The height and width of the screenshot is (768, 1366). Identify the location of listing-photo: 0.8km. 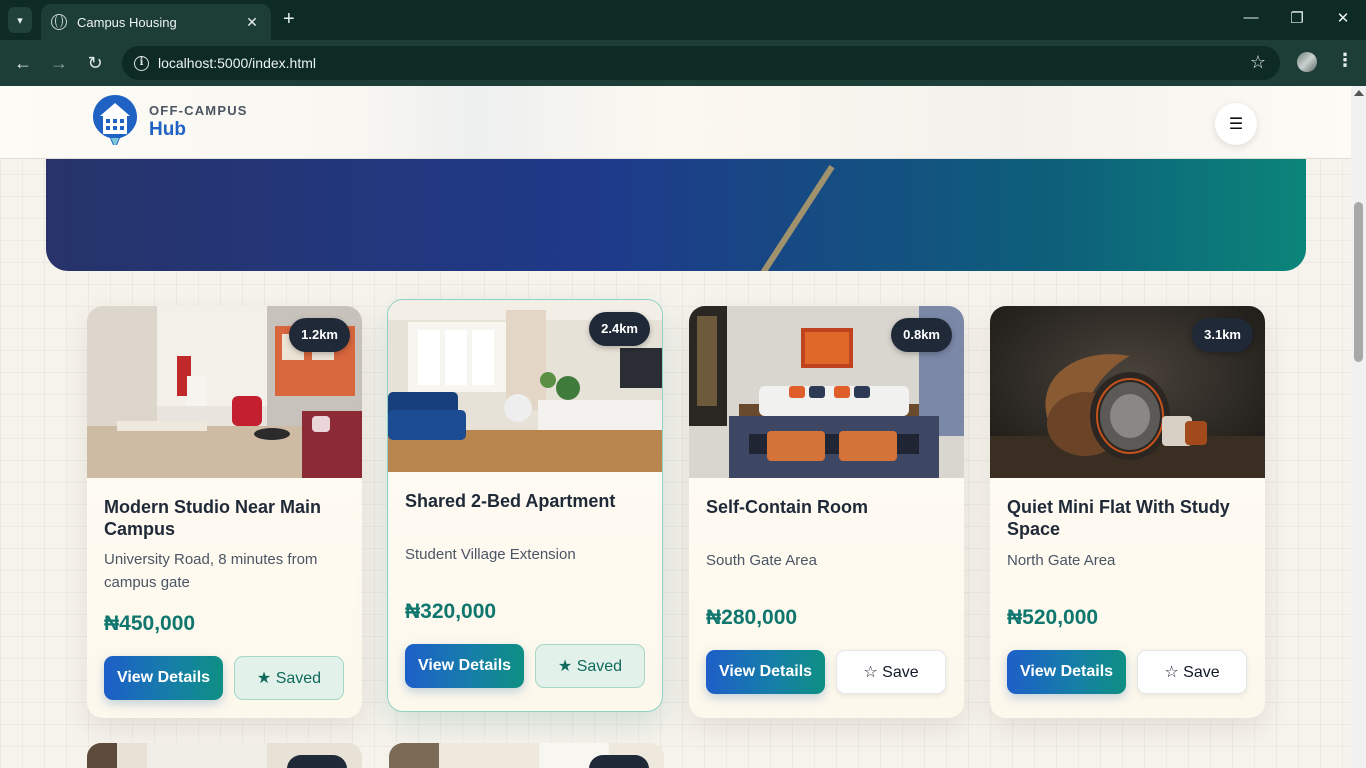
(826, 392).